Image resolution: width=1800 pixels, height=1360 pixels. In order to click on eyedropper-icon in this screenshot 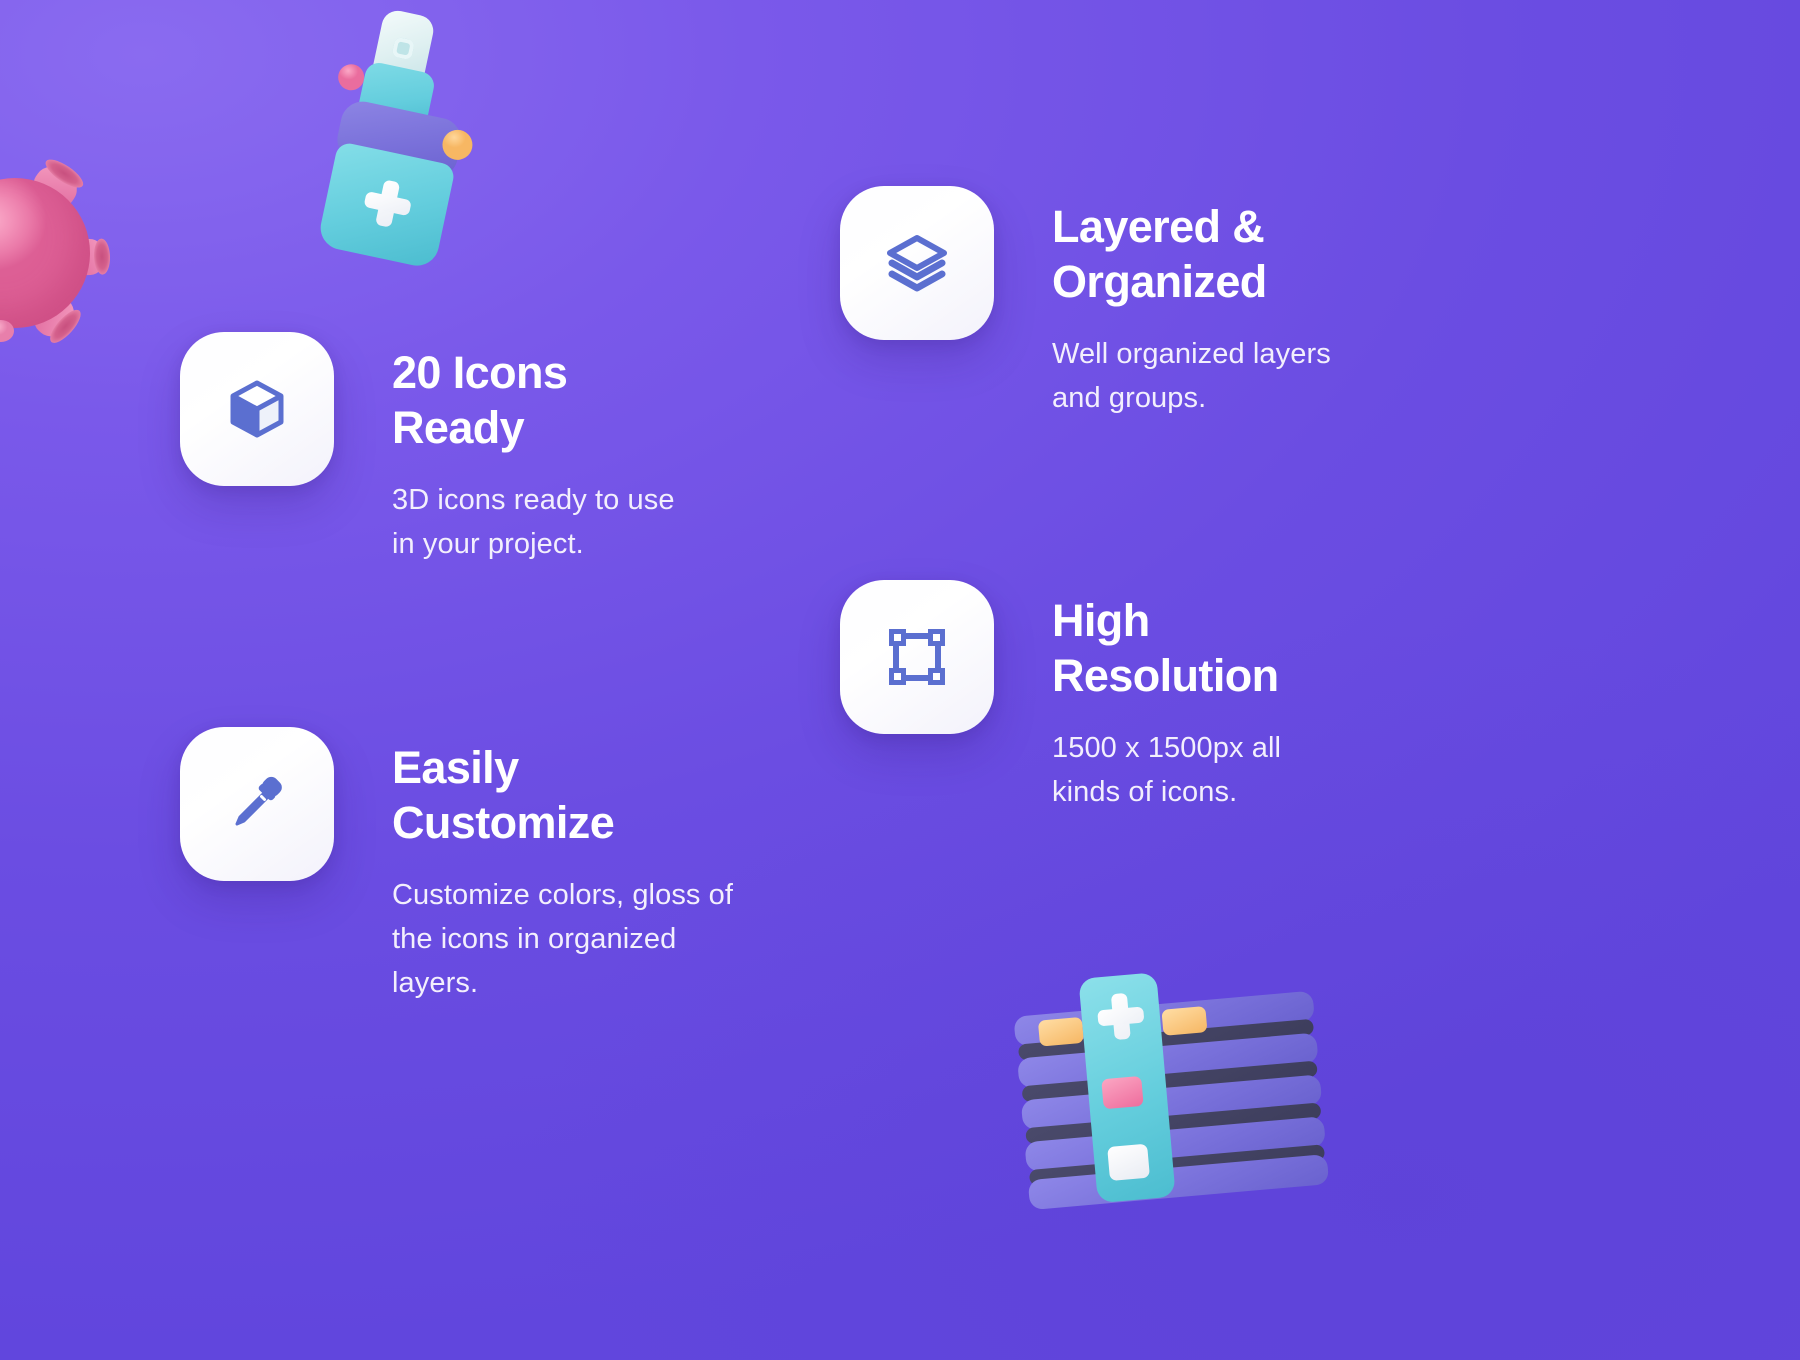, I will do `click(257, 804)`.